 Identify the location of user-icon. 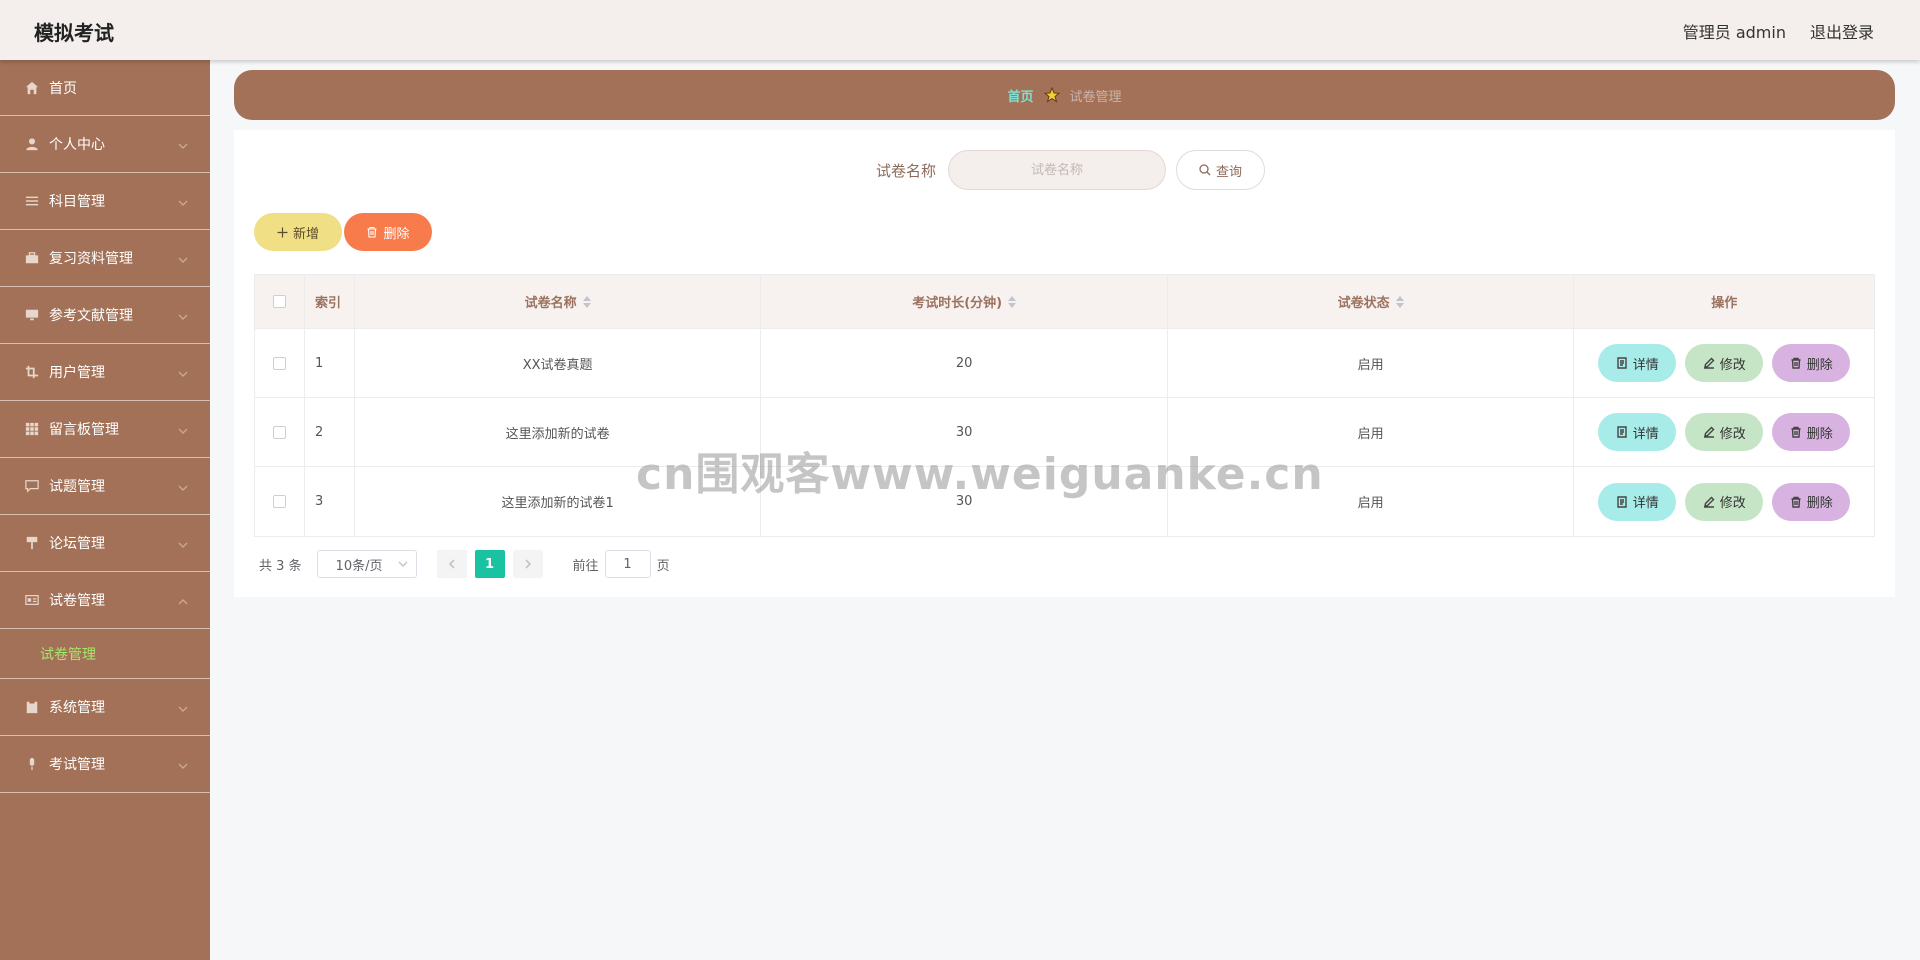
(32, 144).